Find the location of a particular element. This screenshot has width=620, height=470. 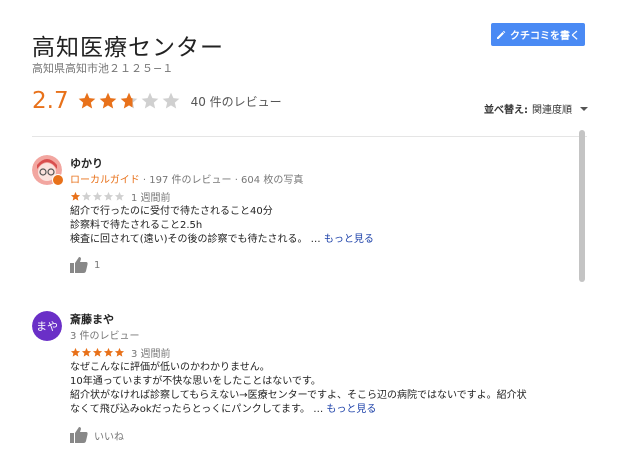

review-text-line: なぜこんなに評価が低いのかわかりません。 is located at coordinates (170, 367).